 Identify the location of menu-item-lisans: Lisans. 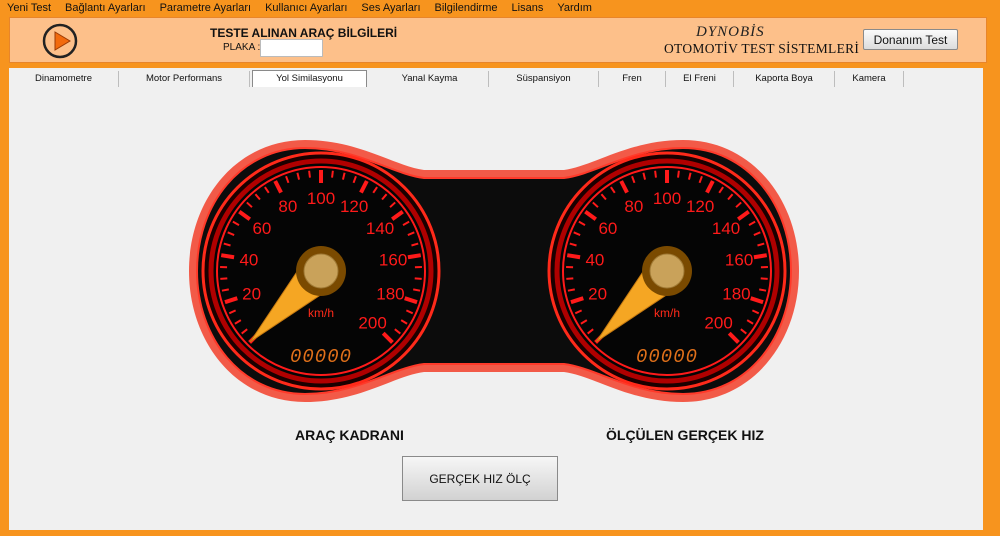
(528, 8).